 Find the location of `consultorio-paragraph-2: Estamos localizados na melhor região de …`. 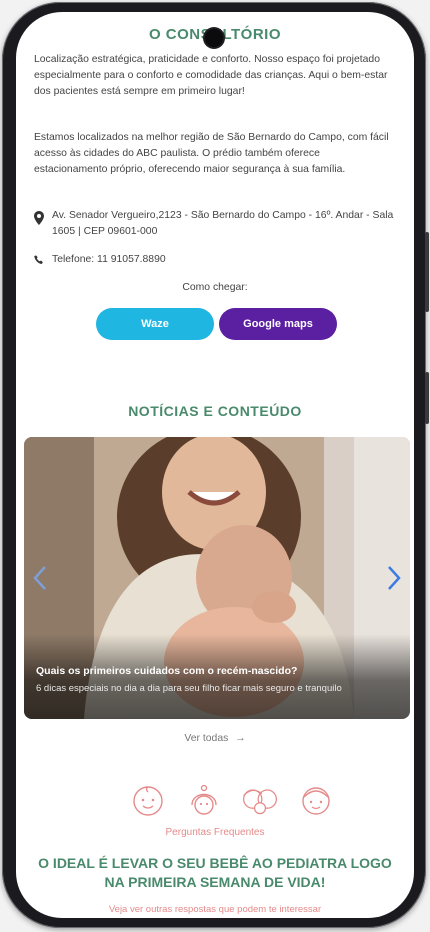

consultorio-paragraph-2: Estamos localizados na melhor região de … is located at coordinates (211, 153).